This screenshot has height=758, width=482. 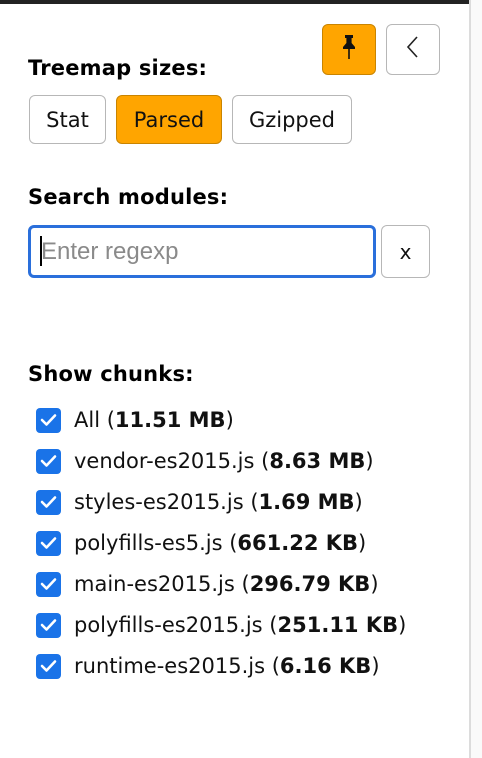 What do you see at coordinates (111, 374) in the screenshot?
I see `show-chunks-label: Show chunks:` at bounding box center [111, 374].